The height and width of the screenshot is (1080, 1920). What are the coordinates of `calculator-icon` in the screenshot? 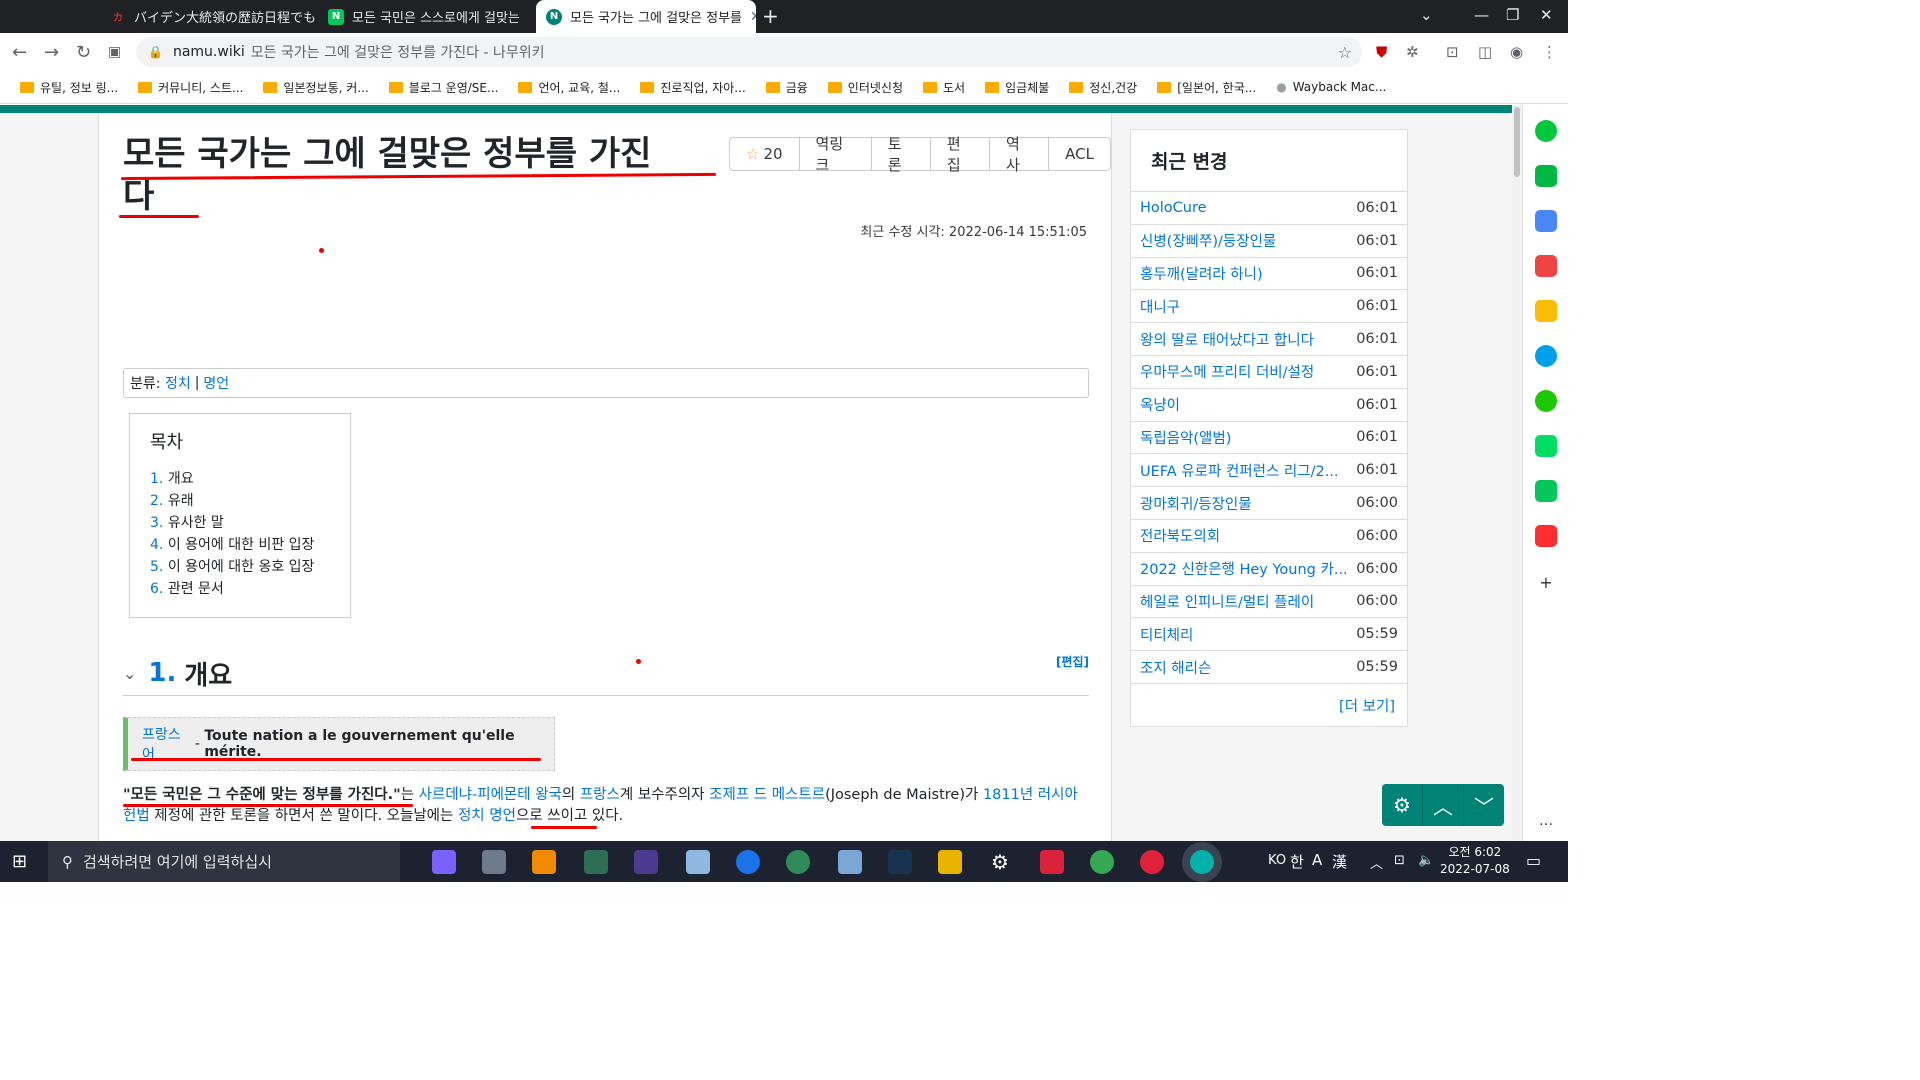 It's located at (494, 862).